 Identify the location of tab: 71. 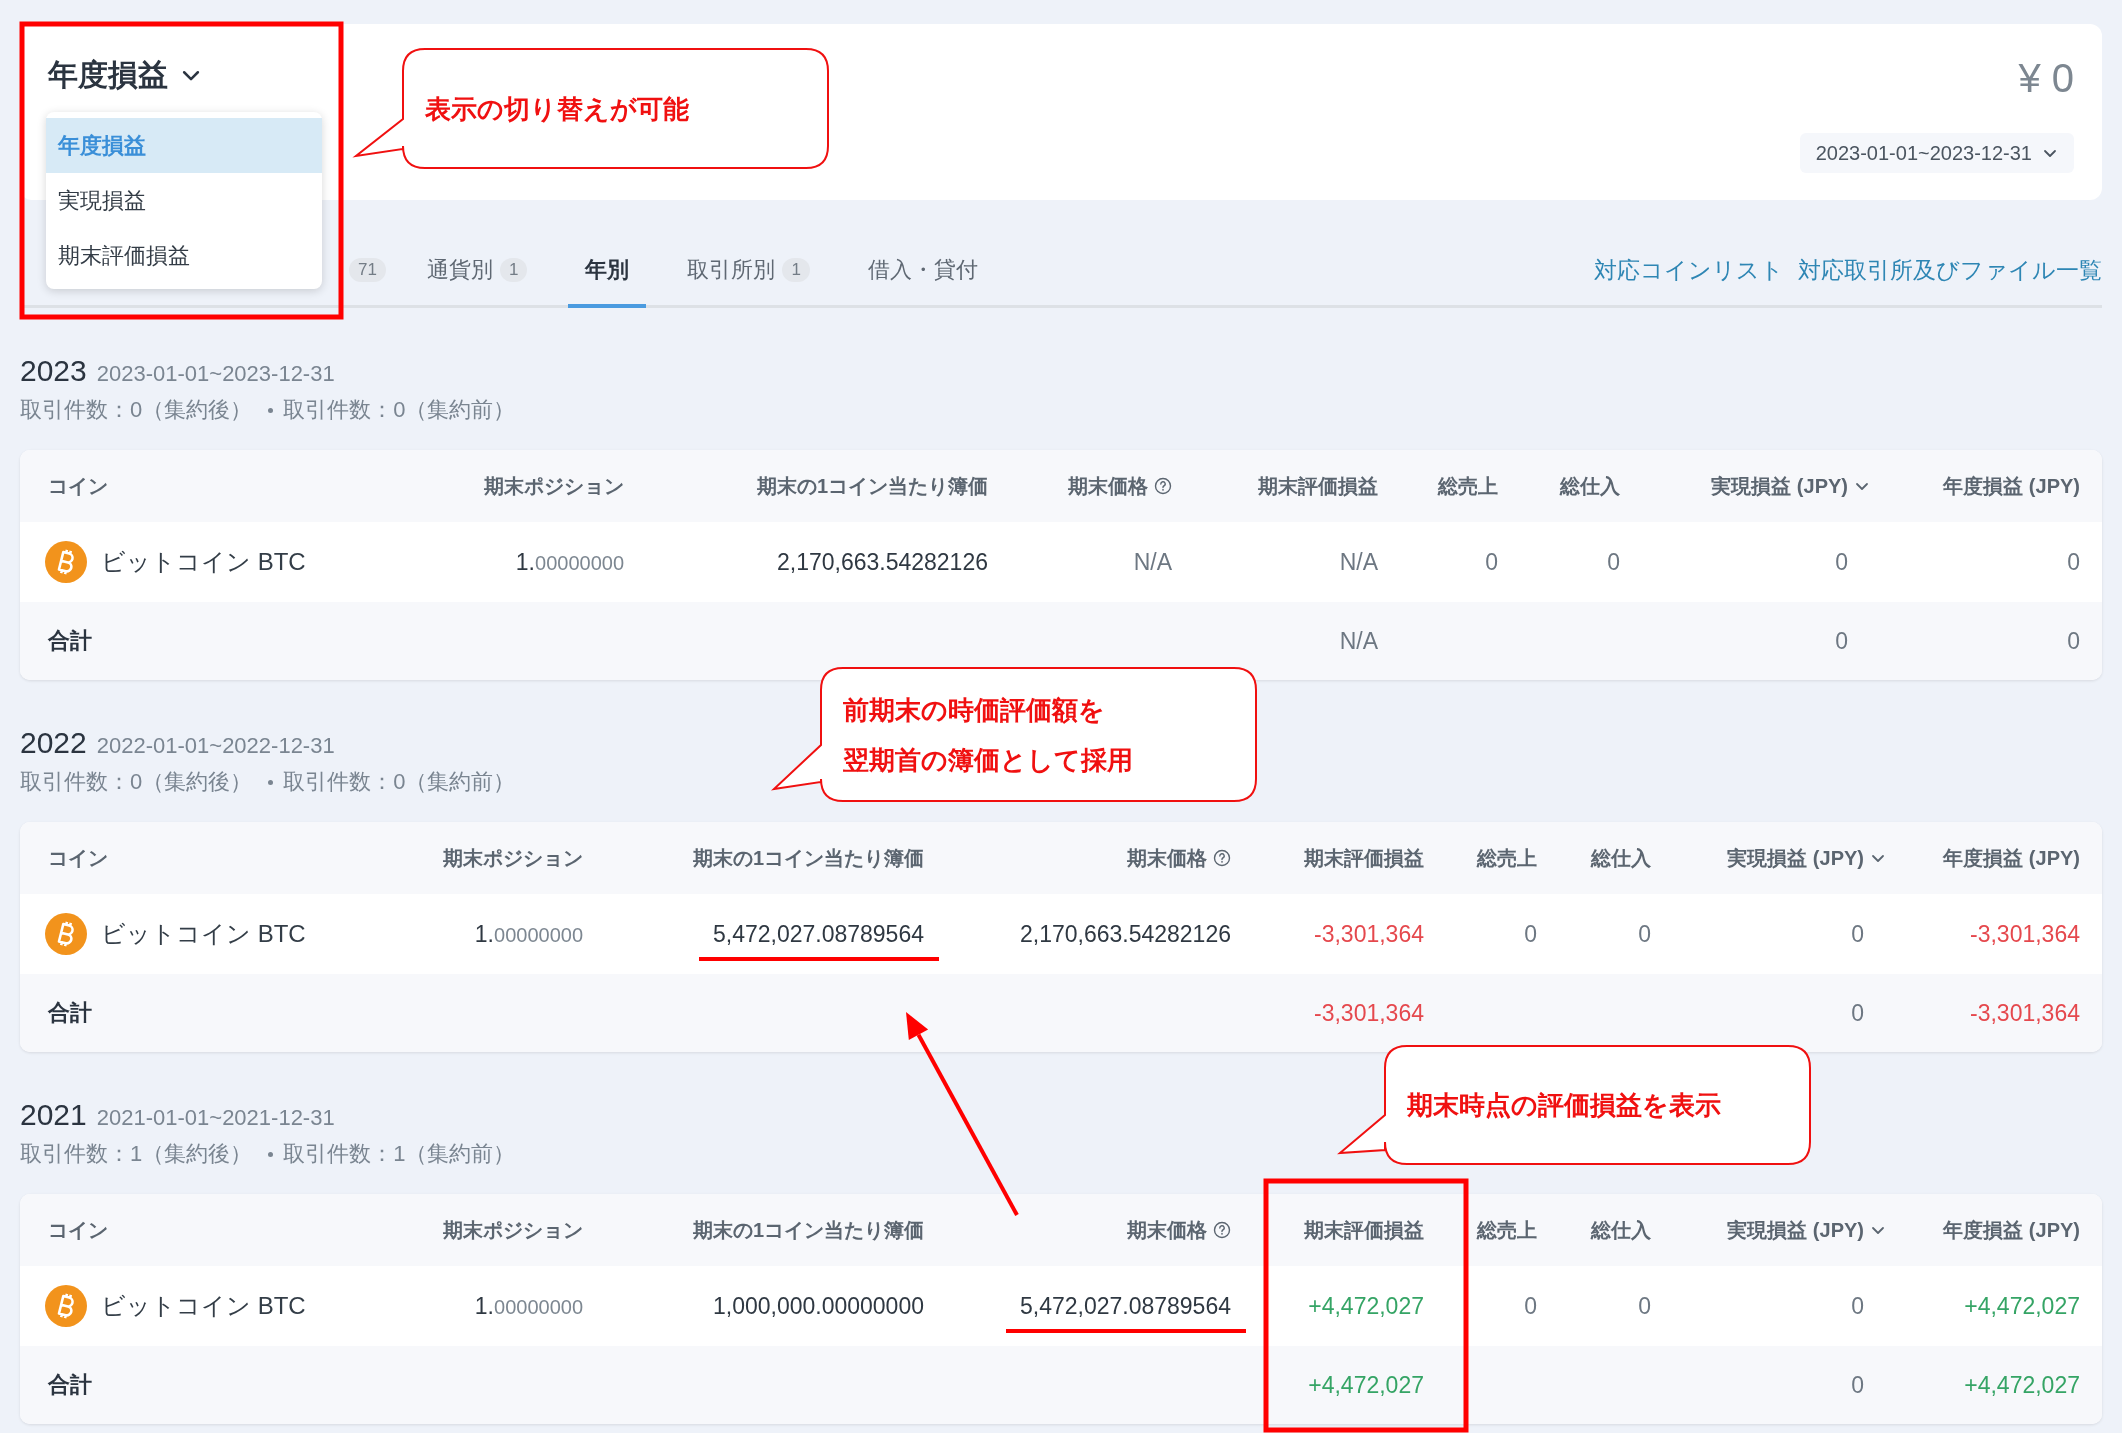
(359, 271).